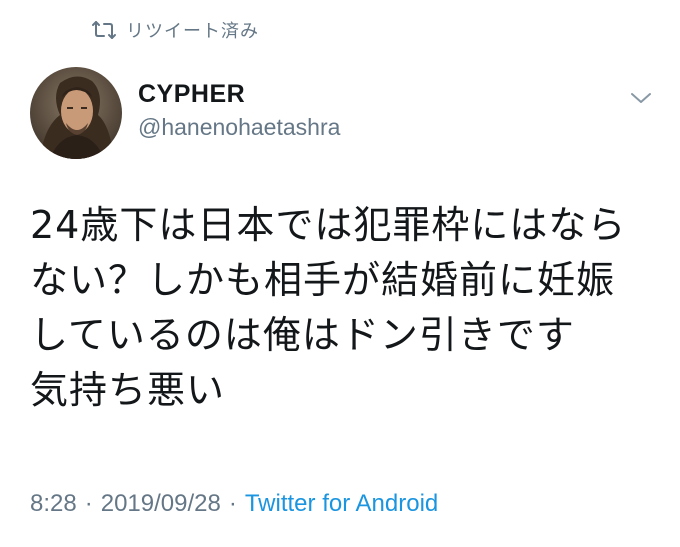 This screenshot has height=547, width=680. What do you see at coordinates (76, 113) in the screenshot?
I see `avatar` at bounding box center [76, 113].